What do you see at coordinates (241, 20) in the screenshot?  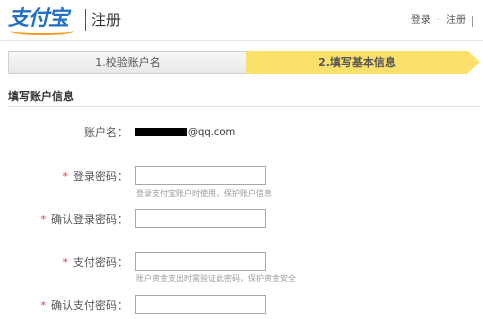 I see `page-header: 支付宝 注册 登录 · 注册` at bounding box center [241, 20].